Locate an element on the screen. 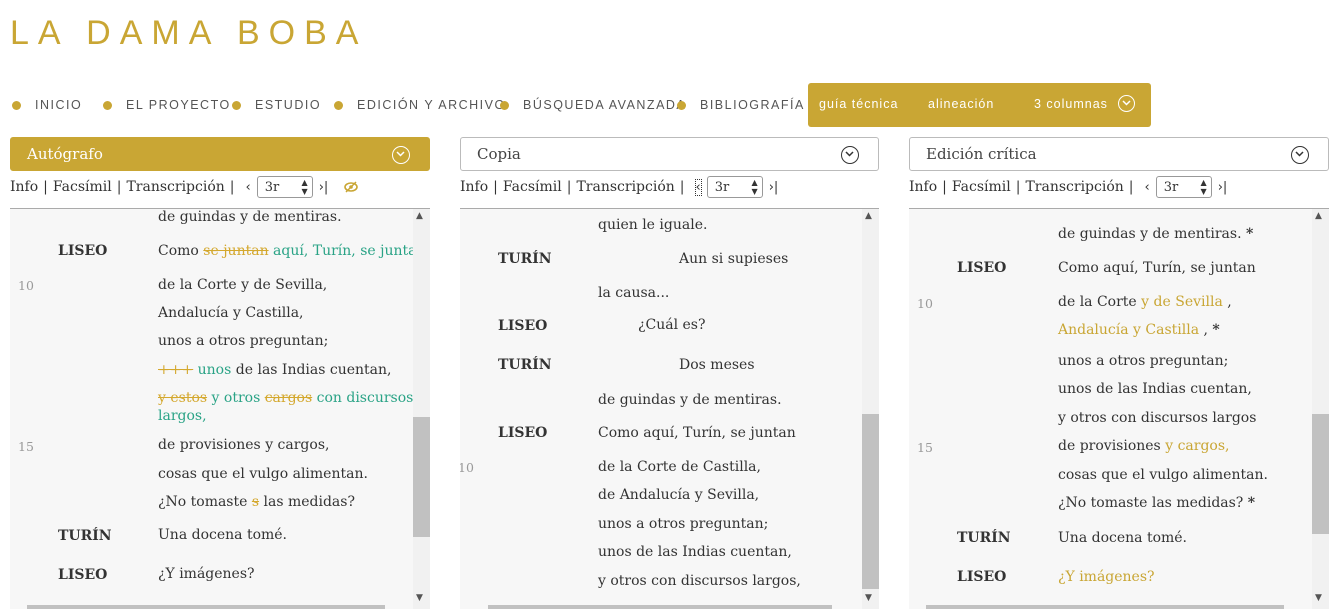 This screenshot has height=609, width=1343. verse-line: quien le iguale. is located at coordinates (653, 225).